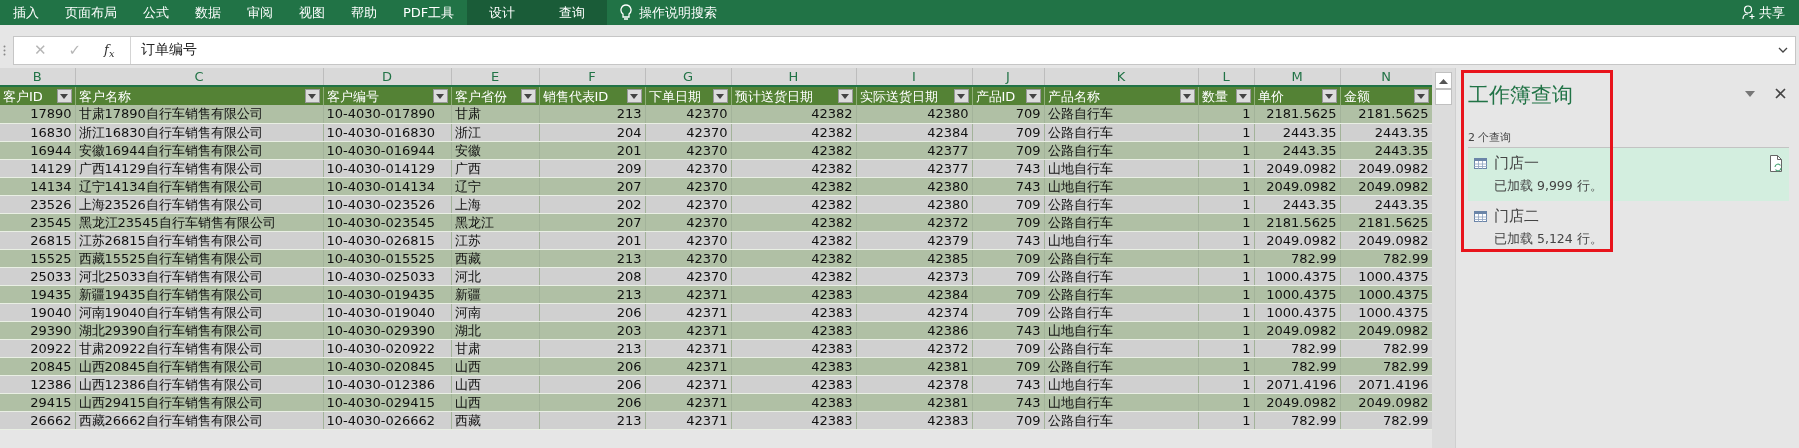 This screenshot has height=448, width=1799. What do you see at coordinates (592, 114) in the screenshot?
I see `table-cell: 213` at bounding box center [592, 114].